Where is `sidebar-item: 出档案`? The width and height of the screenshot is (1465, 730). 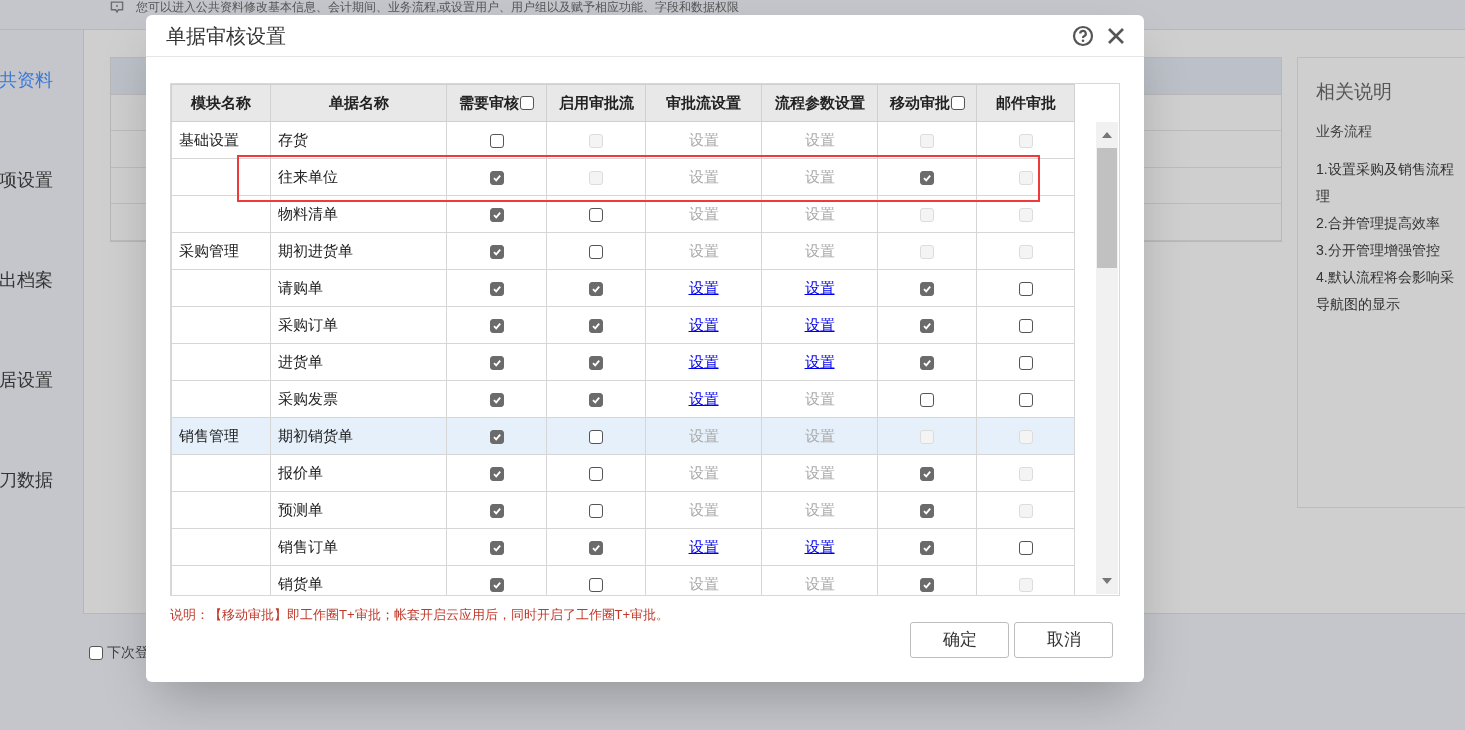
sidebar-item: 出档案 is located at coordinates (41, 280).